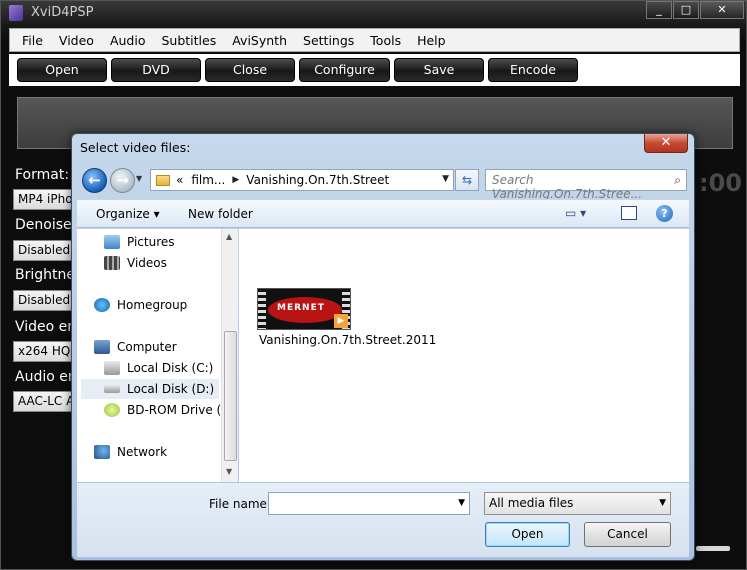 Image resolution: width=747 pixels, height=570 pixels. What do you see at coordinates (662, 503) in the screenshot?
I see `file-type-dropdown-icon: ▼` at bounding box center [662, 503].